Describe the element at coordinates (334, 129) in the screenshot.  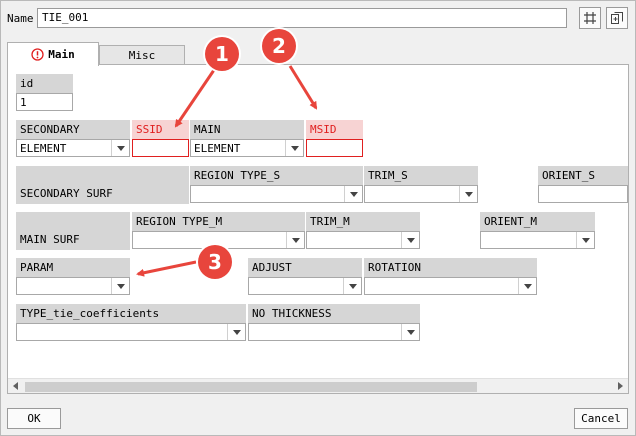
I see `msid-header: MSID` at that location.